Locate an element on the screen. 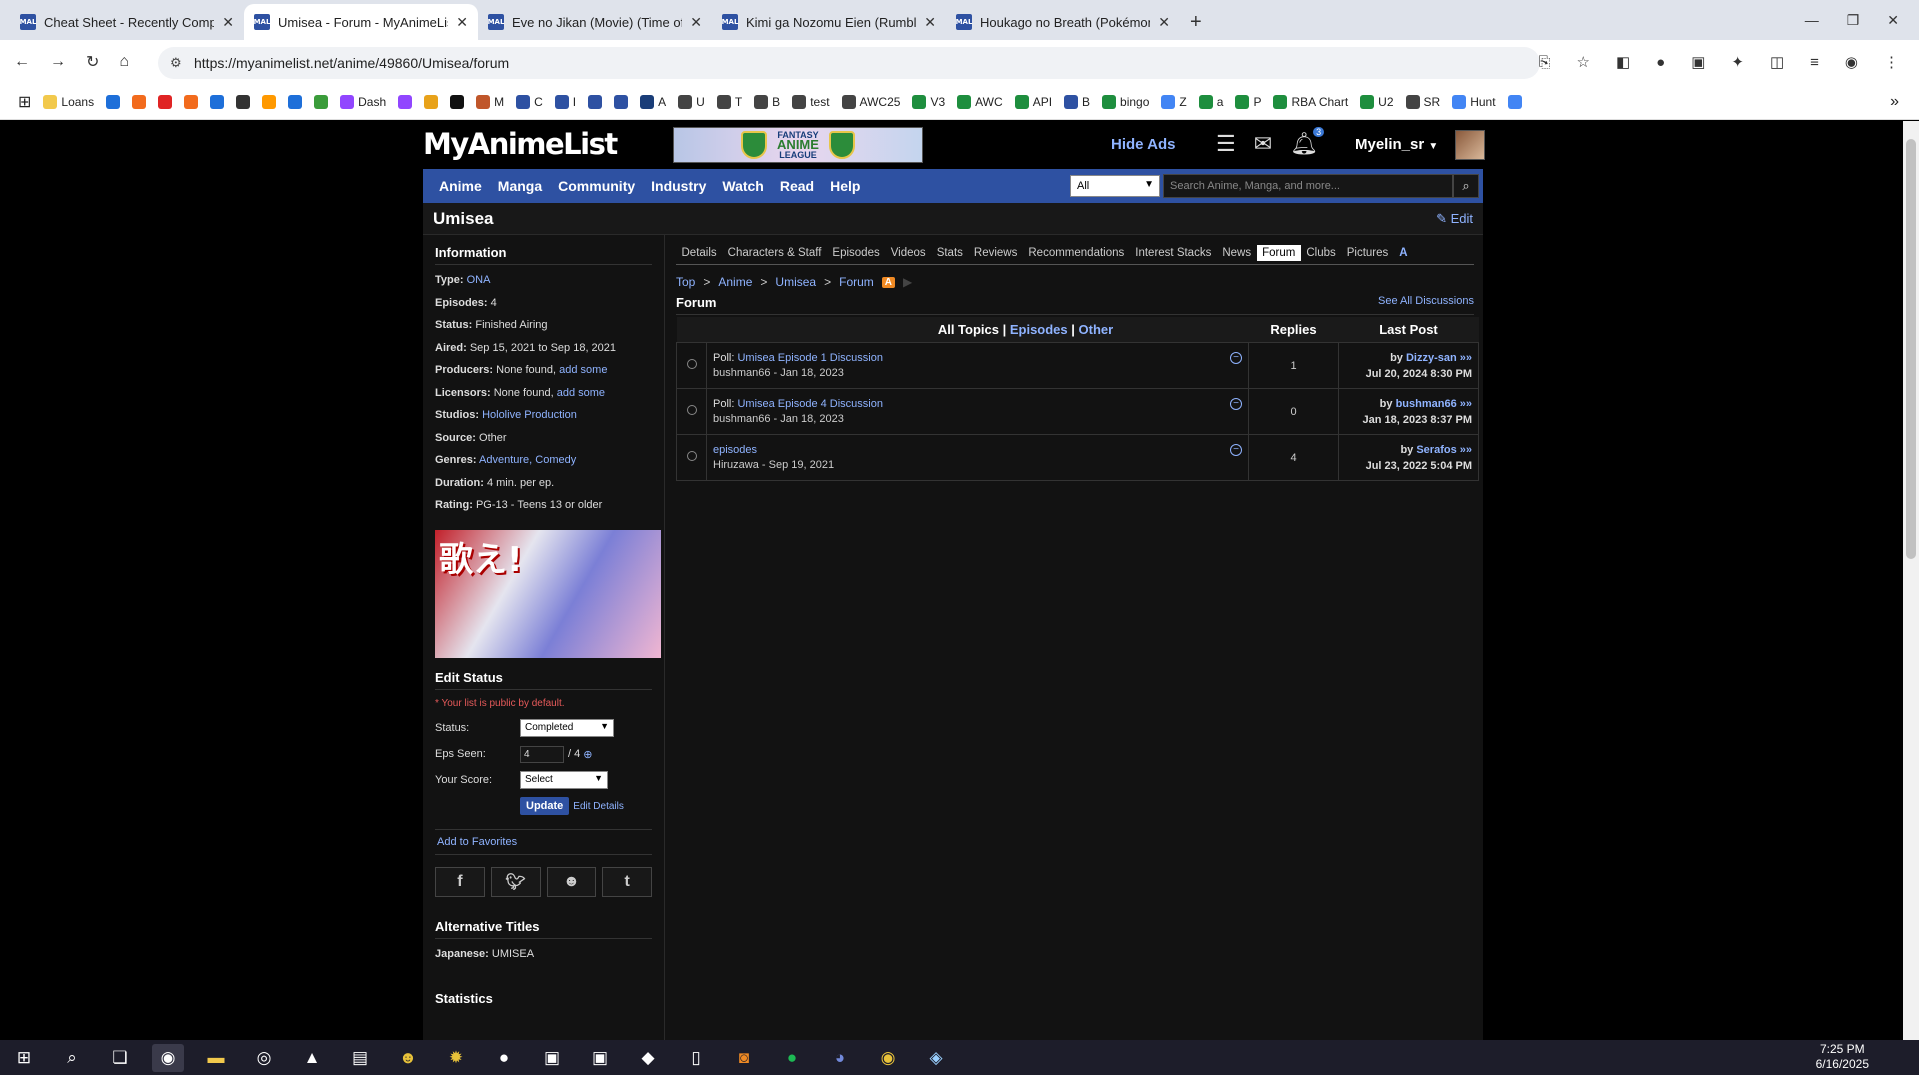 This screenshot has width=1919, height=1075. topic-title-link: Umisea Episode 1 Discussion is located at coordinates (810, 358).